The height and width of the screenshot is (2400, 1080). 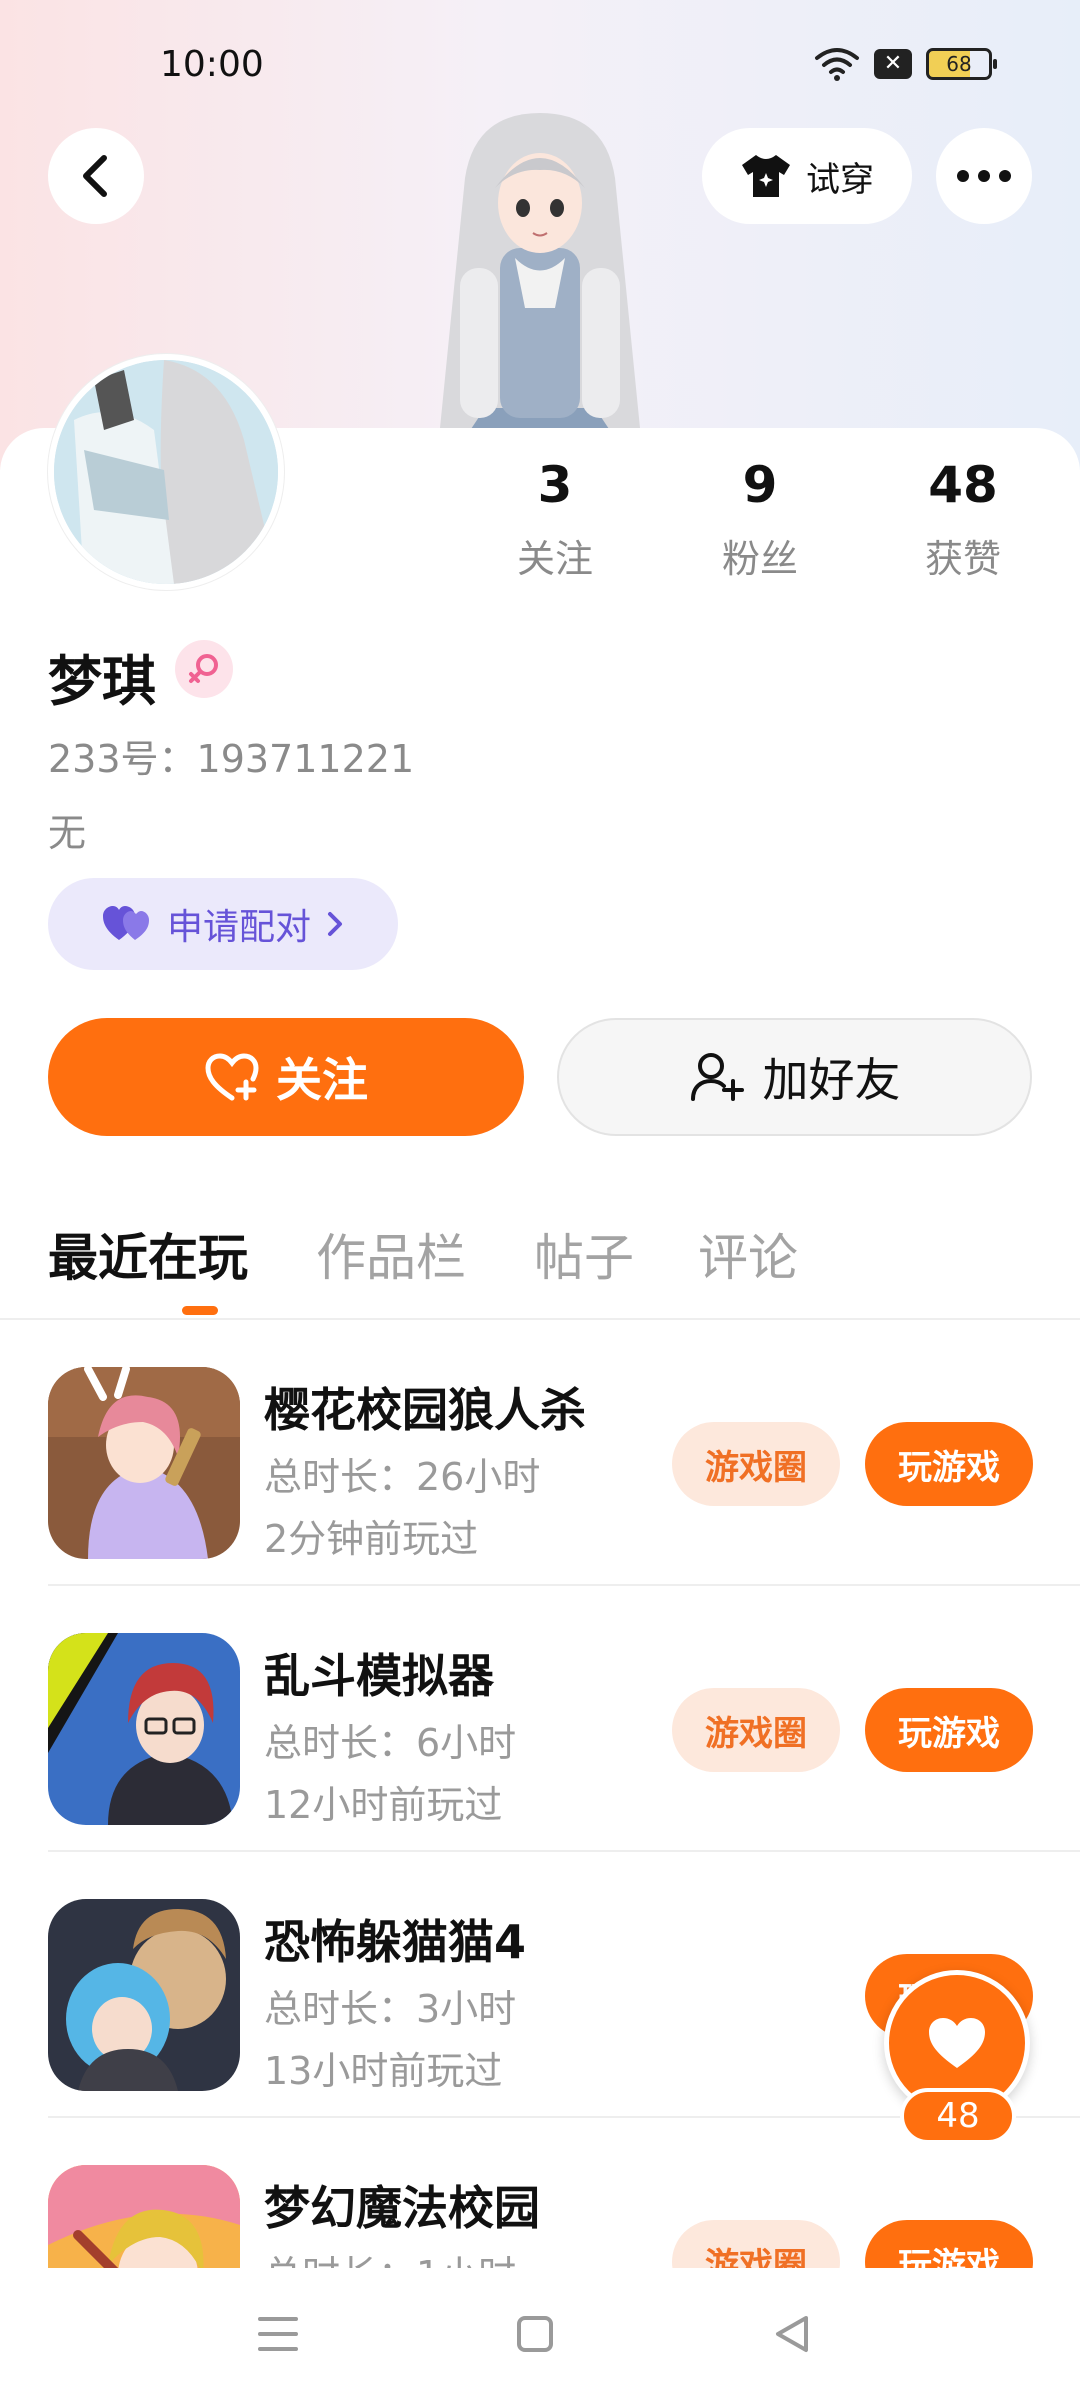 What do you see at coordinates (335, 924) in the screenshot?
I see `chevron-right-icon` at bounding box center [335, 924].